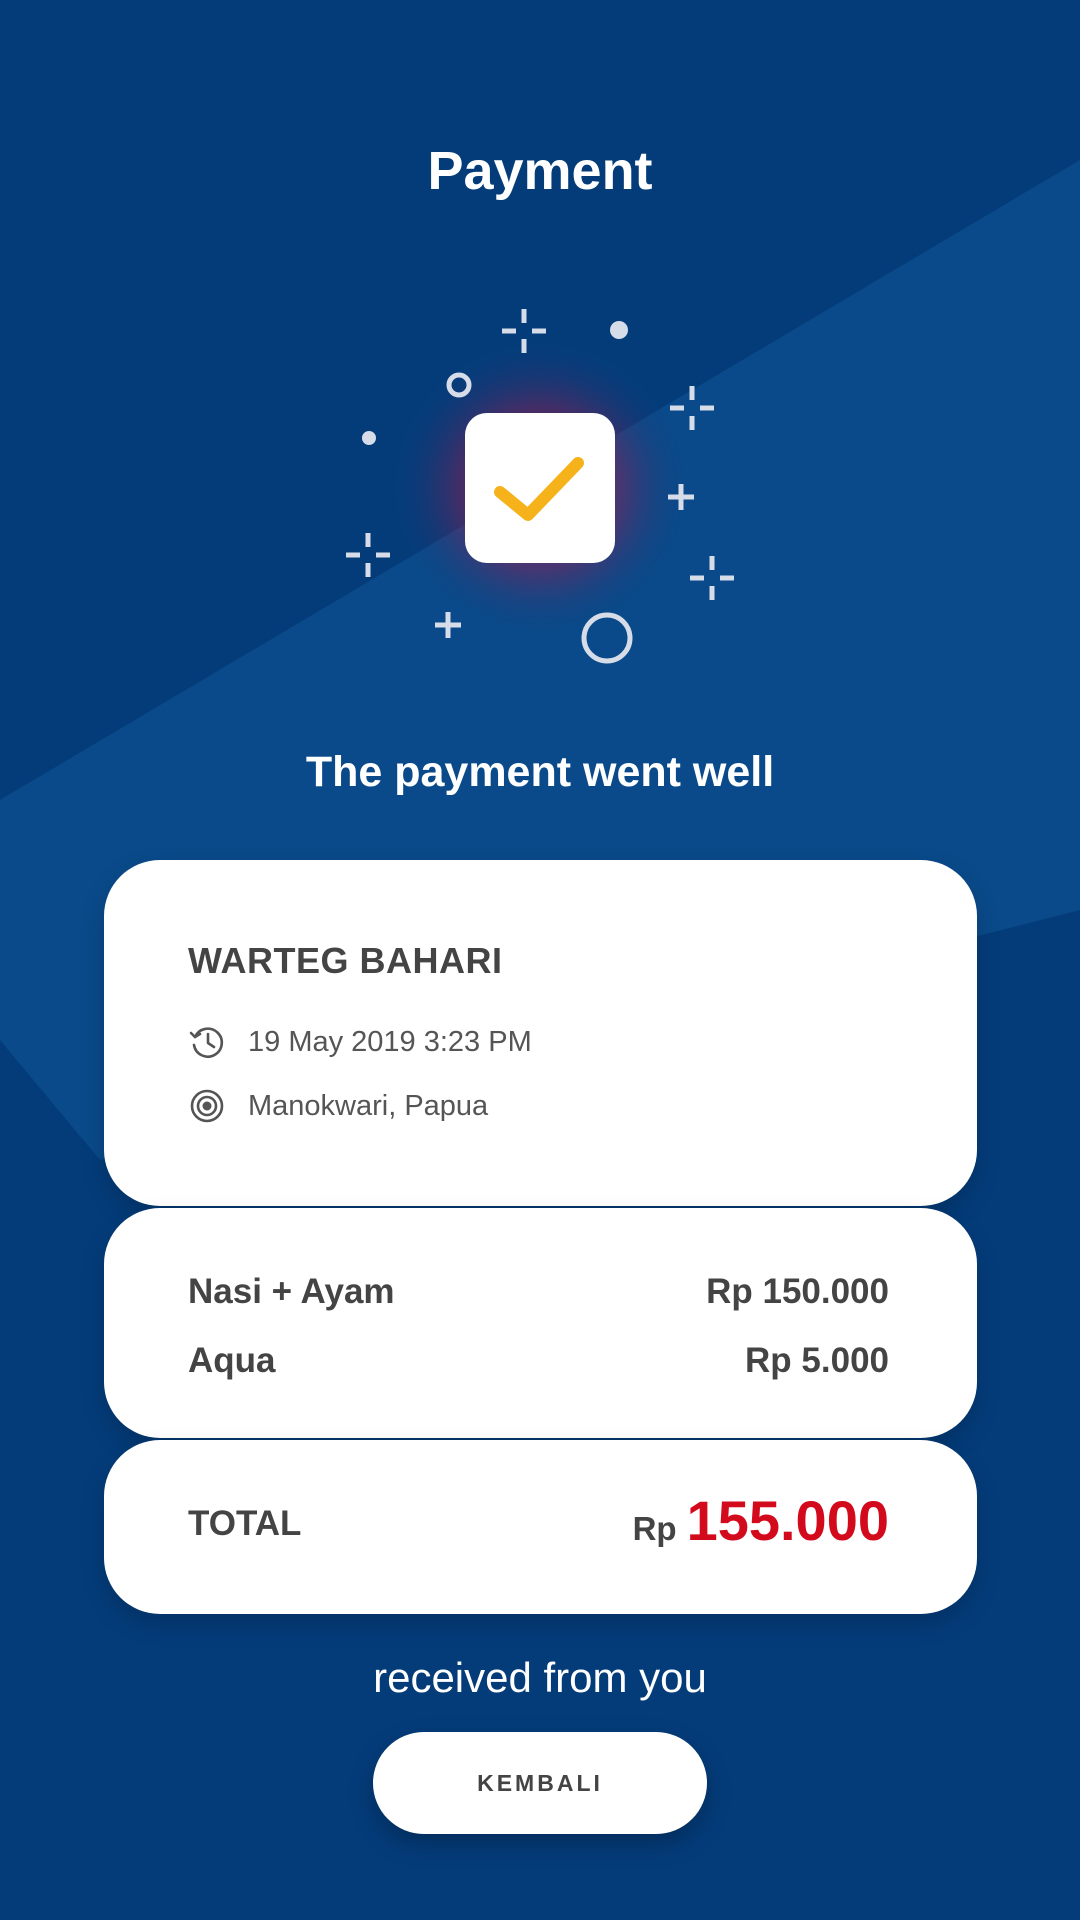 This screenshot has width=1080, height=1920. Describe the element at coordinates (232, 1360) in the screenshot. I see `item-name: Aqua` at that location.